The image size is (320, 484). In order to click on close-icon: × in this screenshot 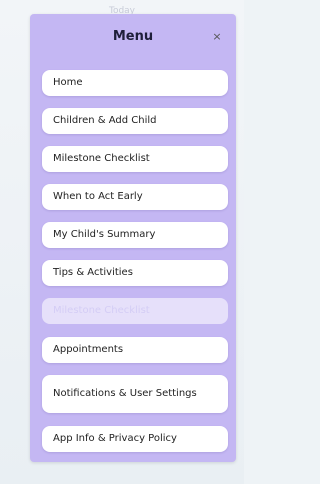, I will do `click(217, 37)`.